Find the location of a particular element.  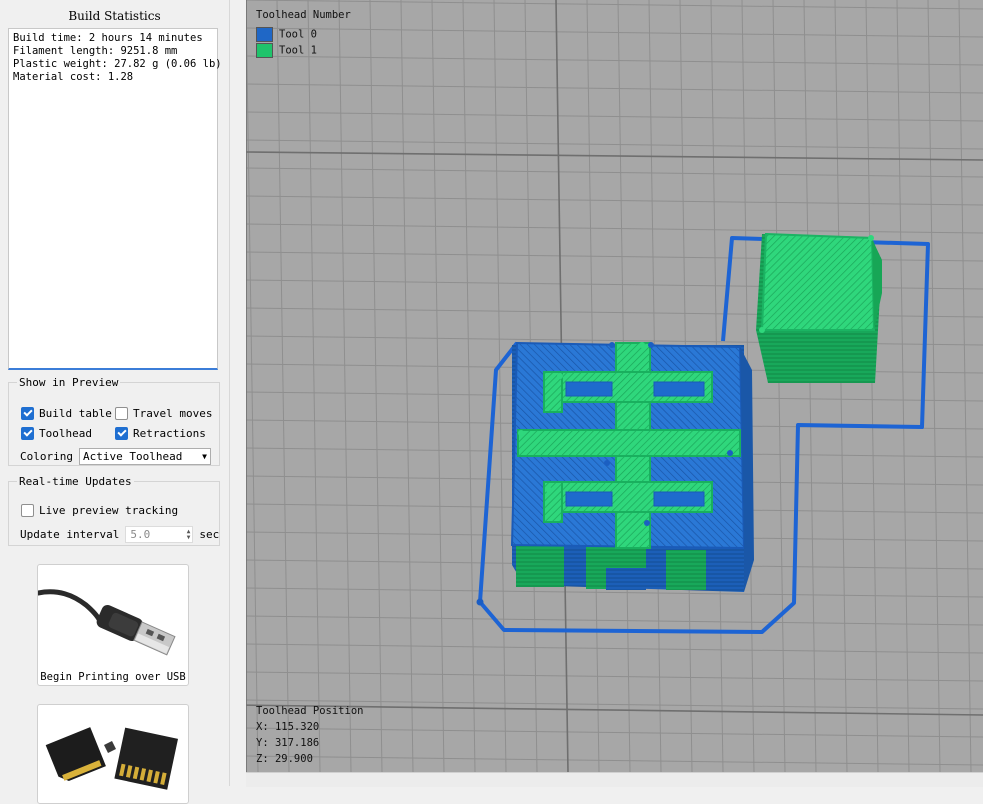

live-preview-check-icon is located at coordinates (27, 510).